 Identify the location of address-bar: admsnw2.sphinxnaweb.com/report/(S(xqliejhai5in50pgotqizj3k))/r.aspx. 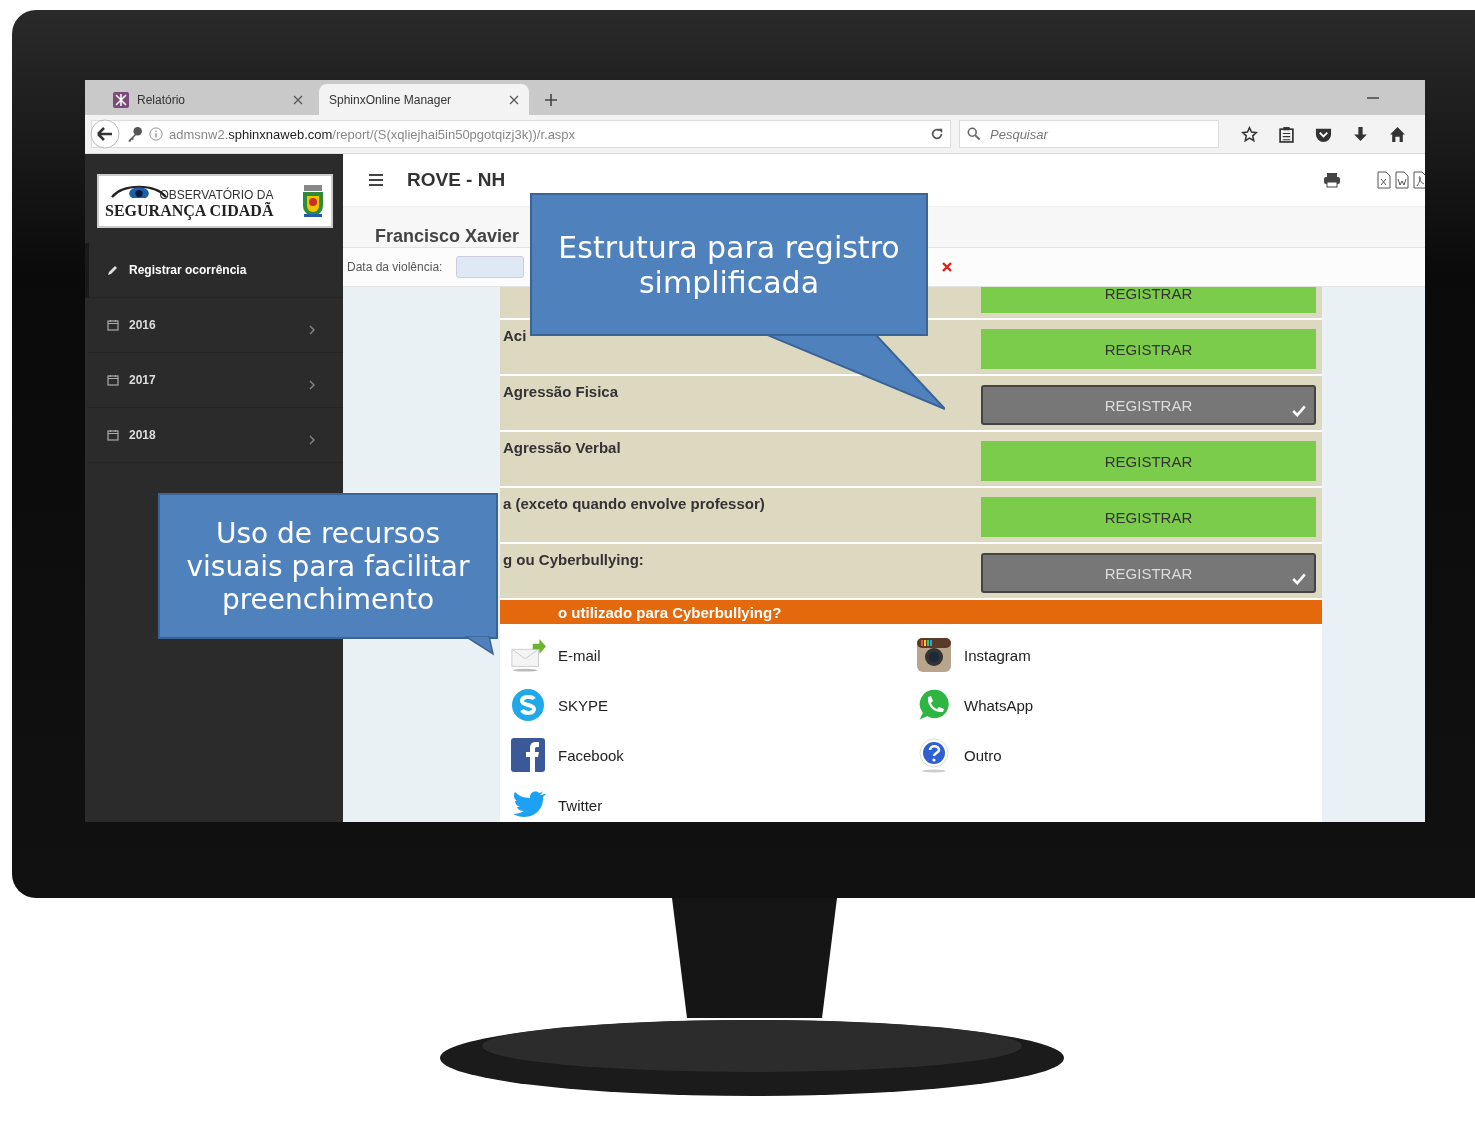
(521, 134).